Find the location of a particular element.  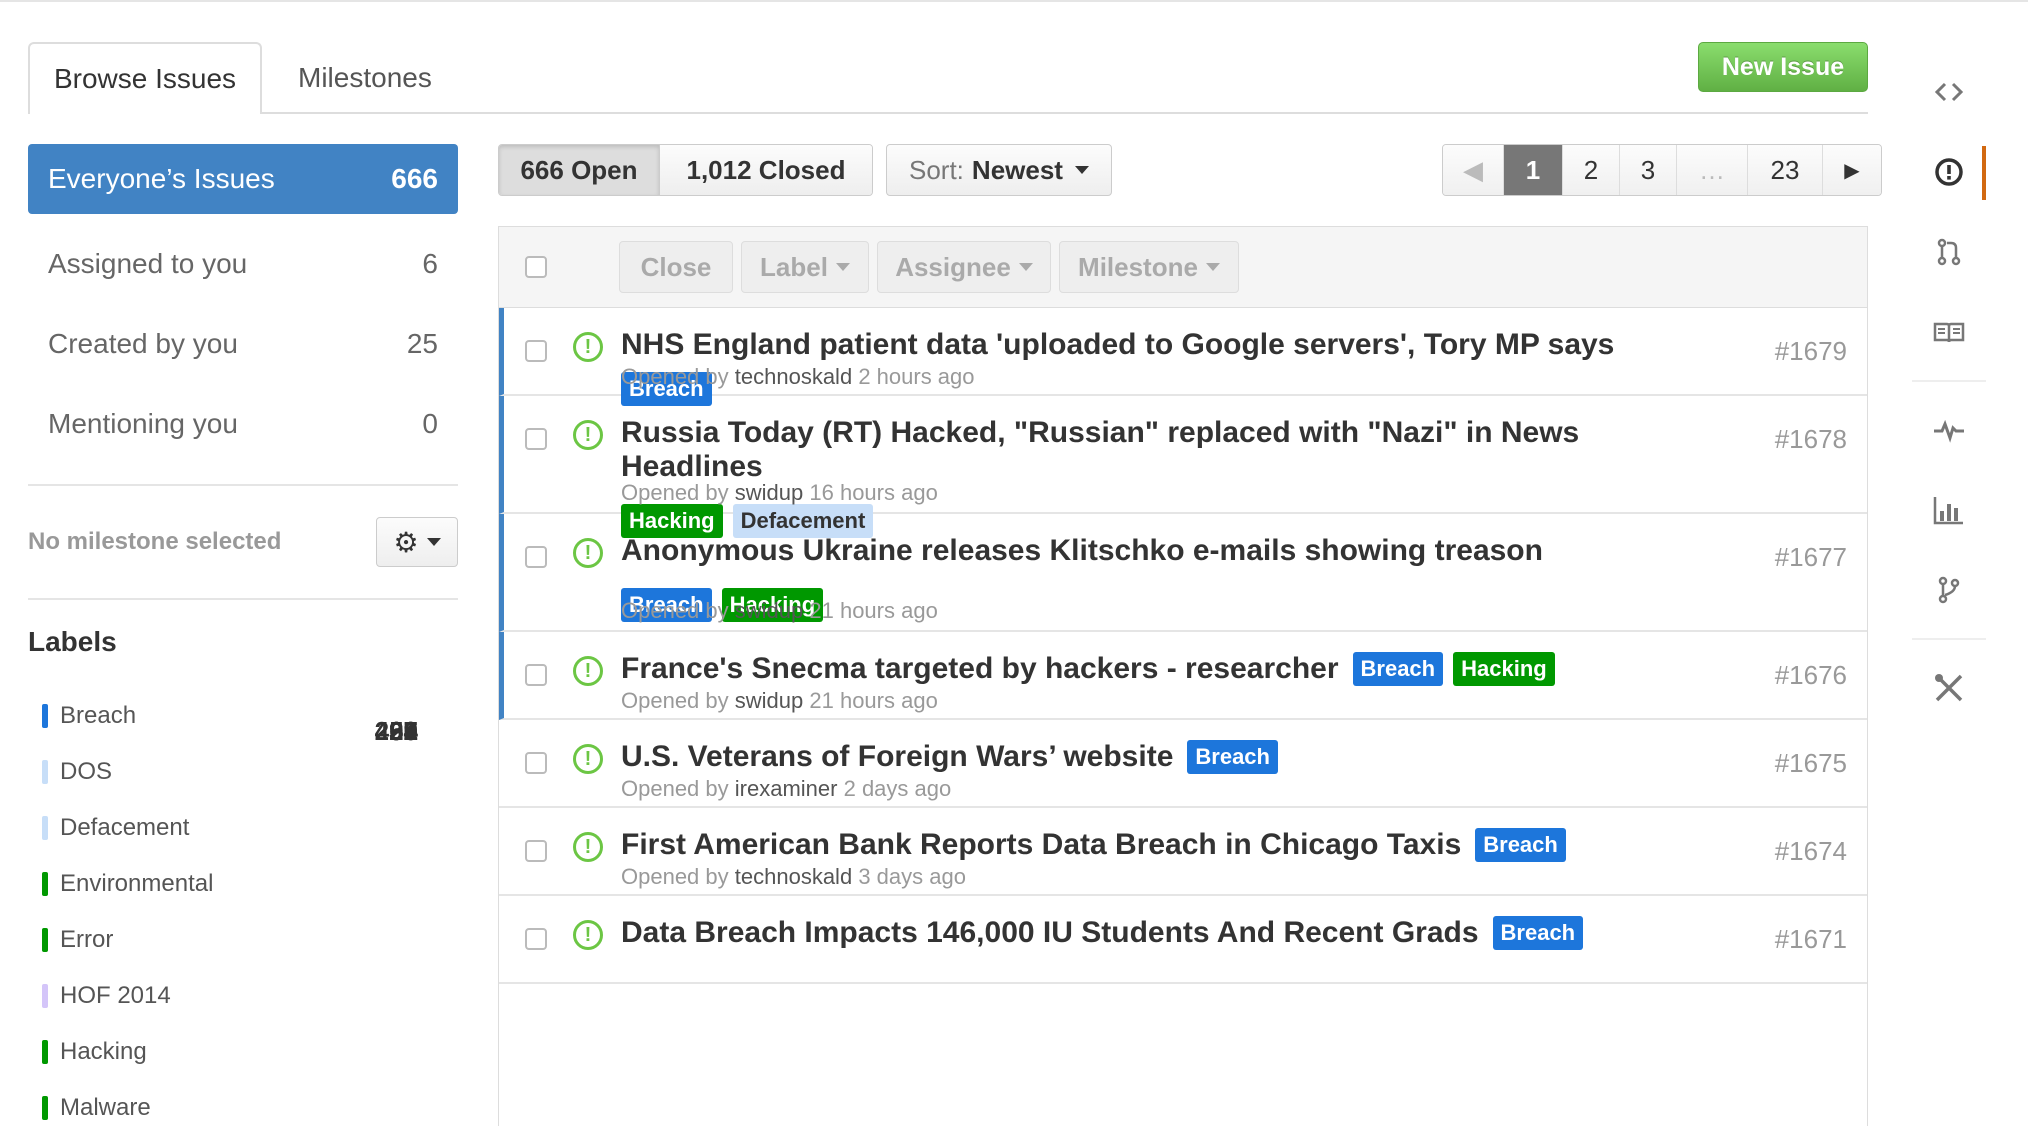

milestone-dropdown: Milestone is located at coordinates (1149, 267).